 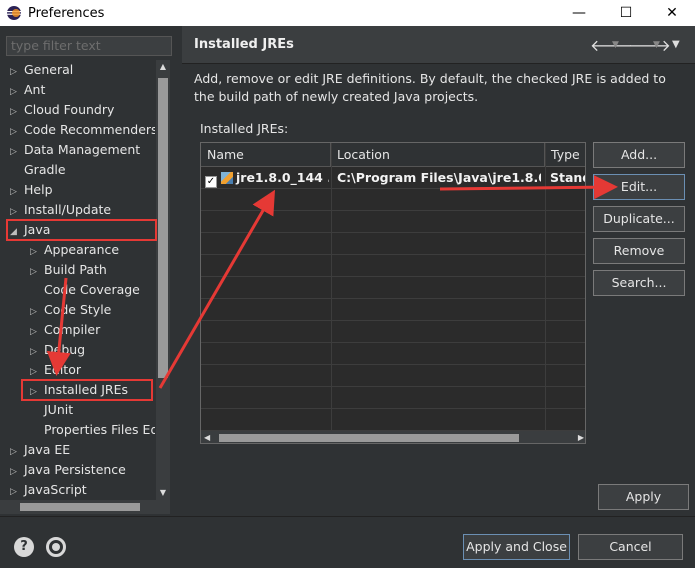 What do you see at coordinates (45, 169) in the screenshot?
I see `tree-item-label: Gradle` at bounding box center [45, 169].